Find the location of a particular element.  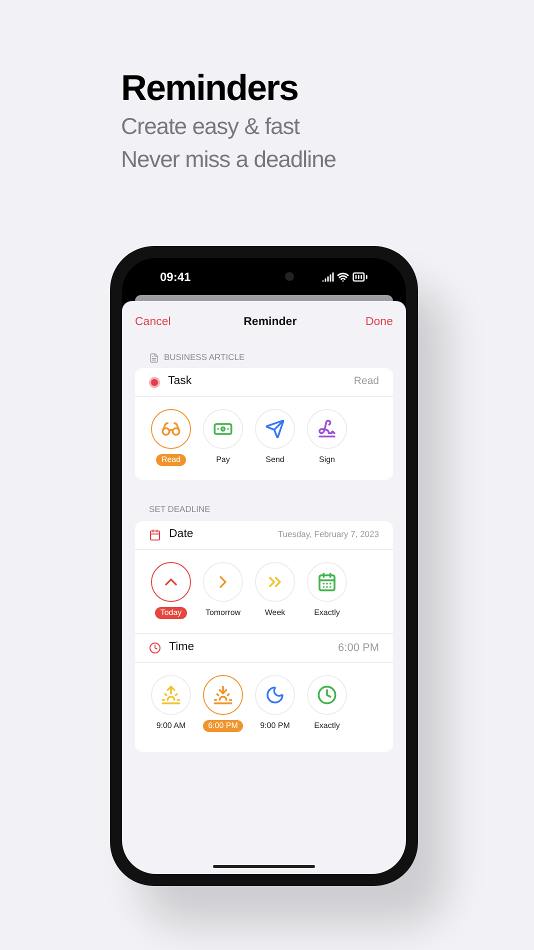

section-header: BUSINESS ARTICLE is located at coordinates (204, 357).